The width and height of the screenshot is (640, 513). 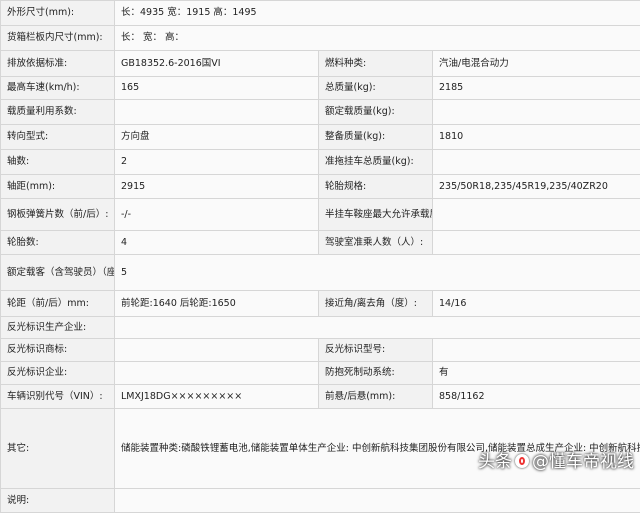 What do you see at coordinates (376, 243) in the screenshot?
I see `spec-label: 驾驶室准乘人数（人）:` at bounding box center [376, 243].